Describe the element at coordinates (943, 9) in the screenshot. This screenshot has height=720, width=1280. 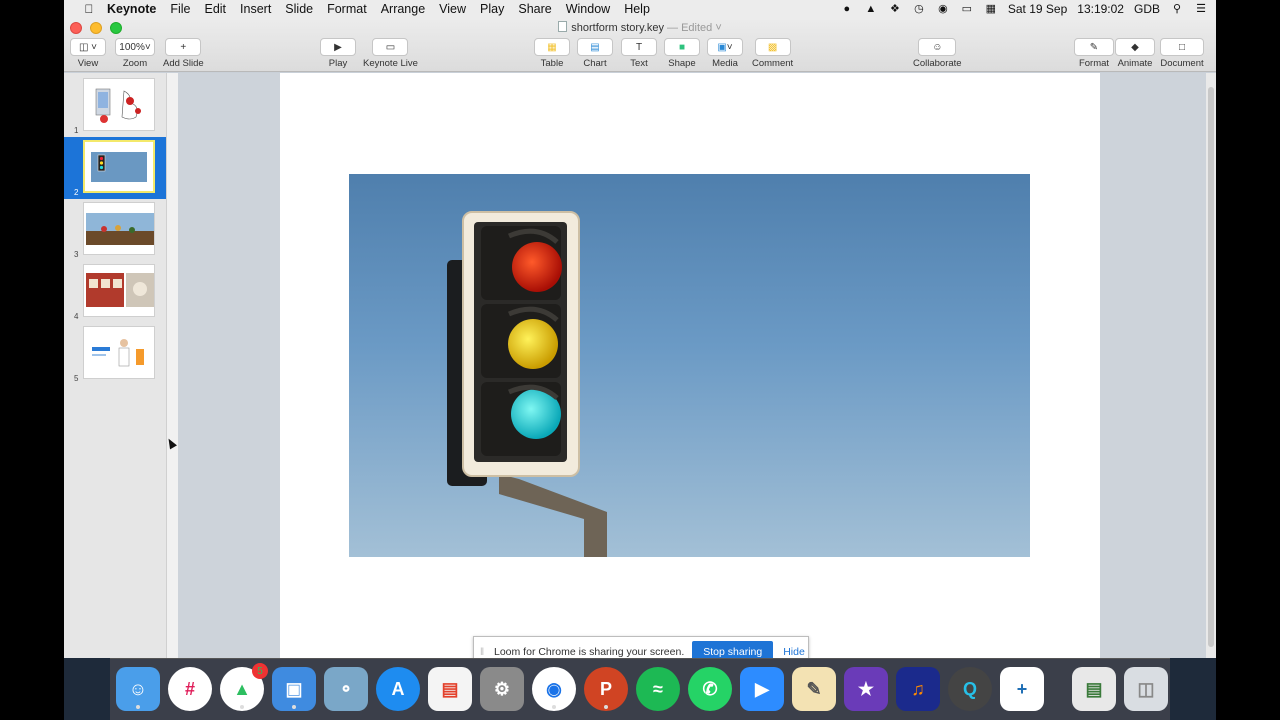
I see `wifi-icon: ◉` at that location.